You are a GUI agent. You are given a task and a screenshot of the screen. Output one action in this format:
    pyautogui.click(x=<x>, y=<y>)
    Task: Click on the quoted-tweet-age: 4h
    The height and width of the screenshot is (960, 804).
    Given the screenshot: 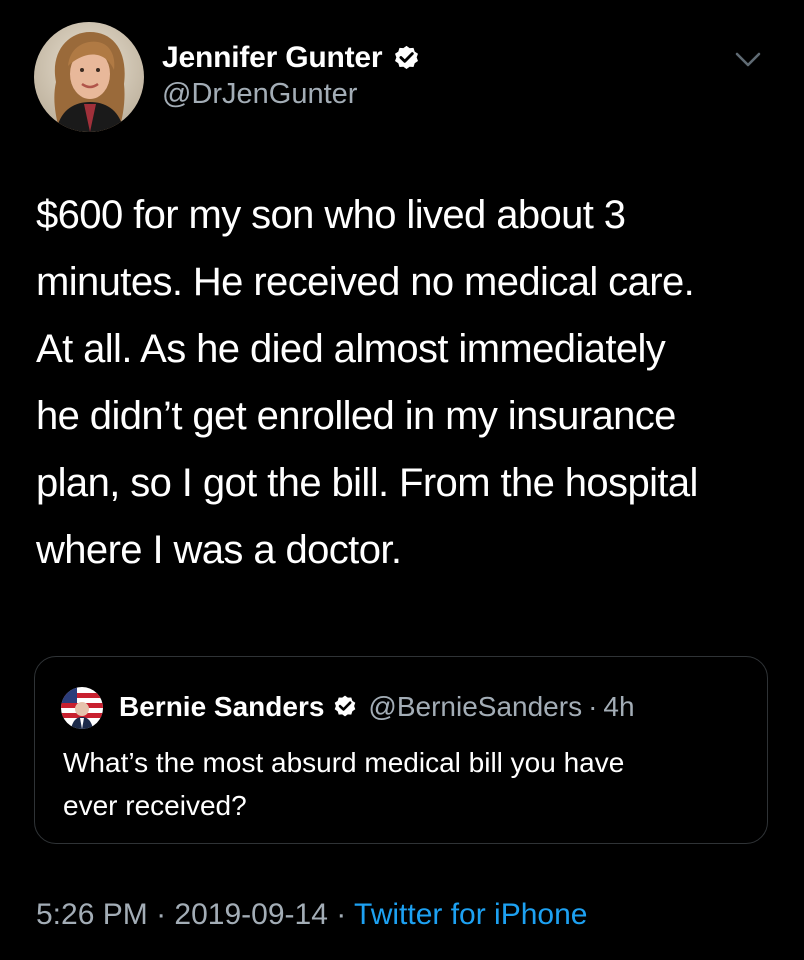 What is the action you would take?
    pyautogui.click(x=619, y=706)
    